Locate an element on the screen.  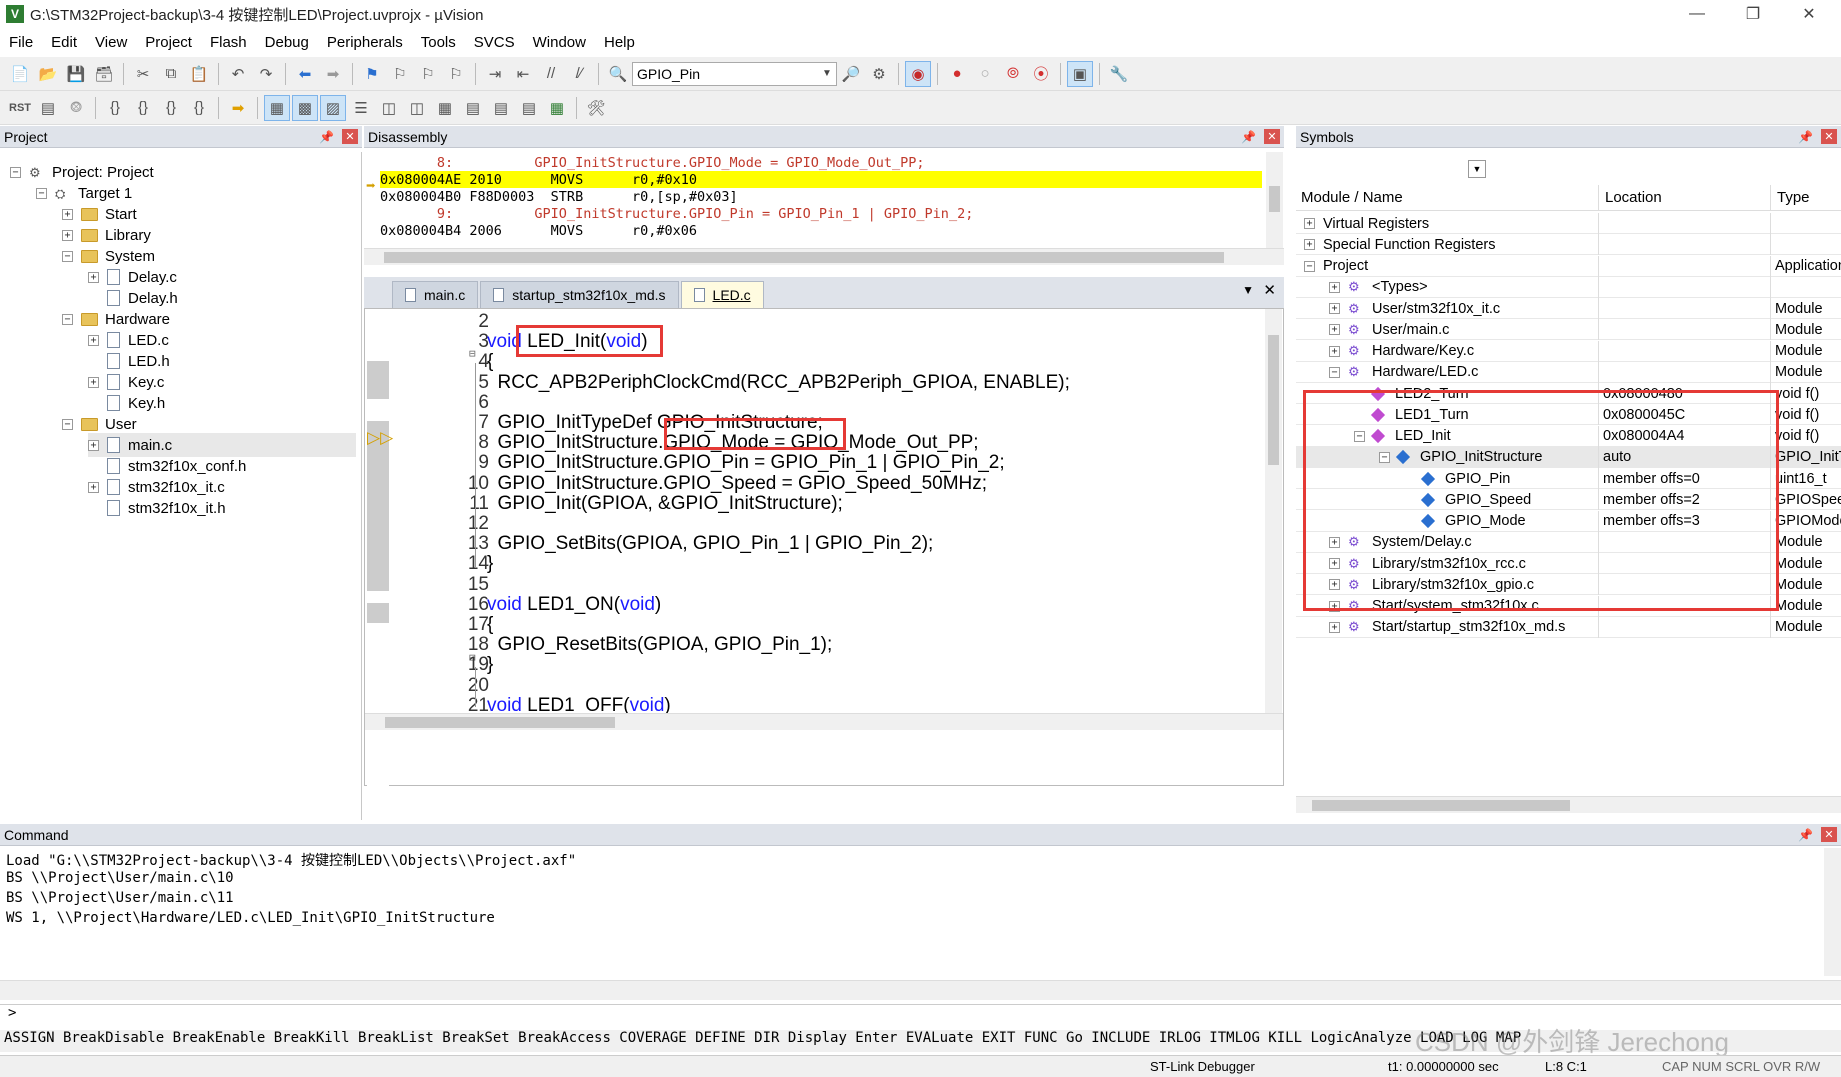
close-window-button: ✕ is located at coordinates (1809, 14).